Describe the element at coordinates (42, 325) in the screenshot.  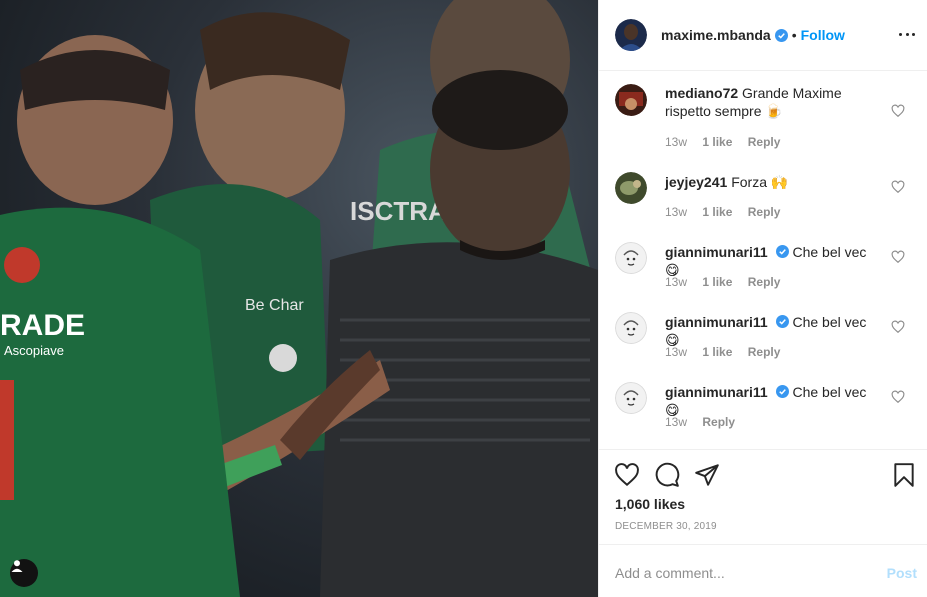
I see `svg-text: RADE` at that location.